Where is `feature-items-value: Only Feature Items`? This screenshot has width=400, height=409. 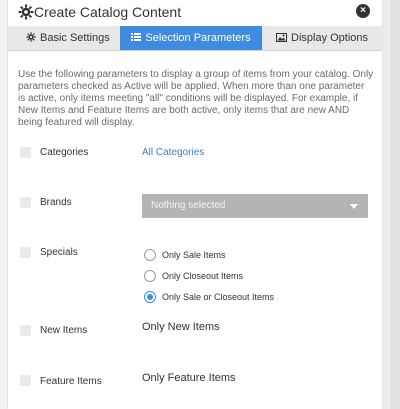 feature-items-value: Only Feature Items is located at coordinates (189, 378).